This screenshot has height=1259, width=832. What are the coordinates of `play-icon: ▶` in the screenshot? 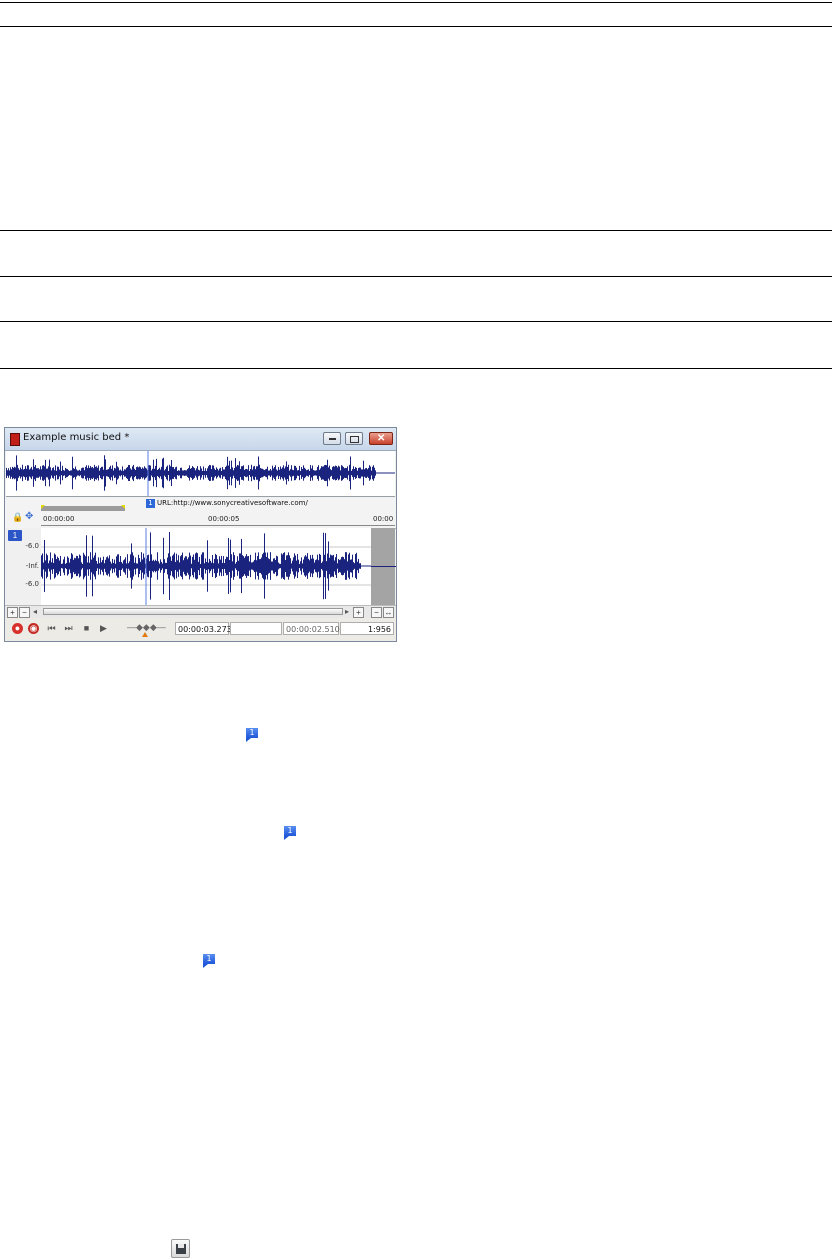 It's located at (103, 628).